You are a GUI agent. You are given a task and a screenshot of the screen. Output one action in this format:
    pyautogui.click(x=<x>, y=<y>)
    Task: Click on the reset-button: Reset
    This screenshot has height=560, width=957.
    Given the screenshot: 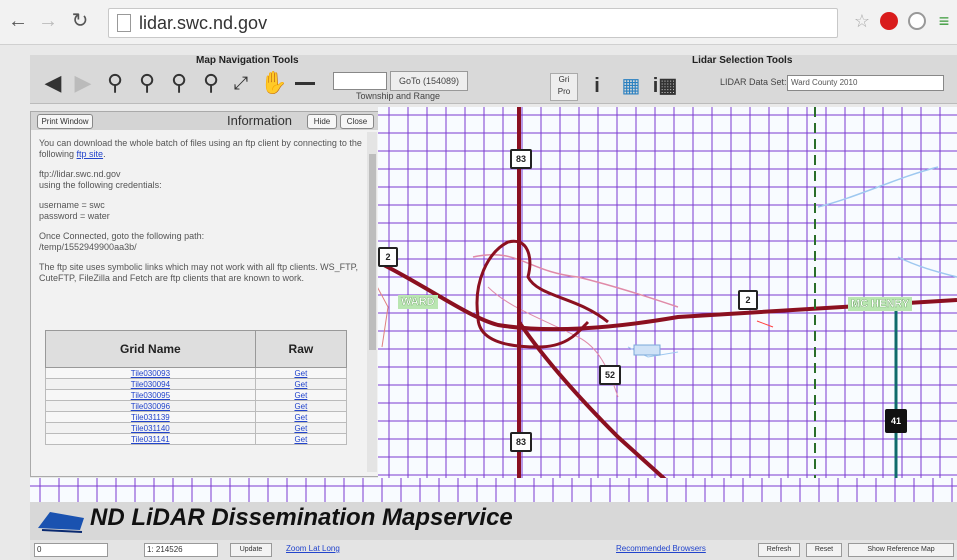 What is the action you would take?
    pyautogui.click(x=824, y=550)
    